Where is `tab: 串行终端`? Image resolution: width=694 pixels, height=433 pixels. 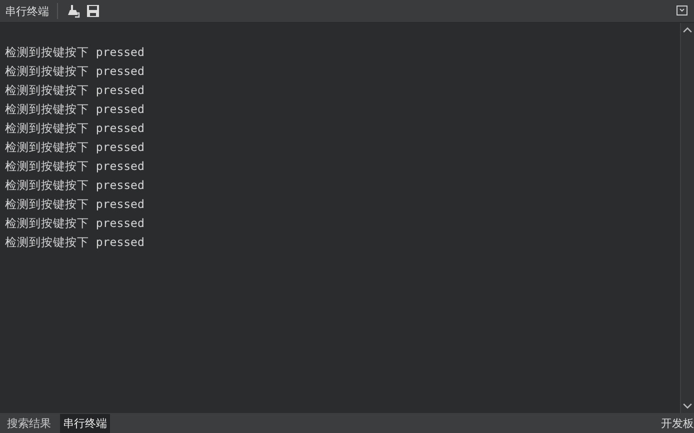 tab: 串行终端 is located at coordinates (85, 423).